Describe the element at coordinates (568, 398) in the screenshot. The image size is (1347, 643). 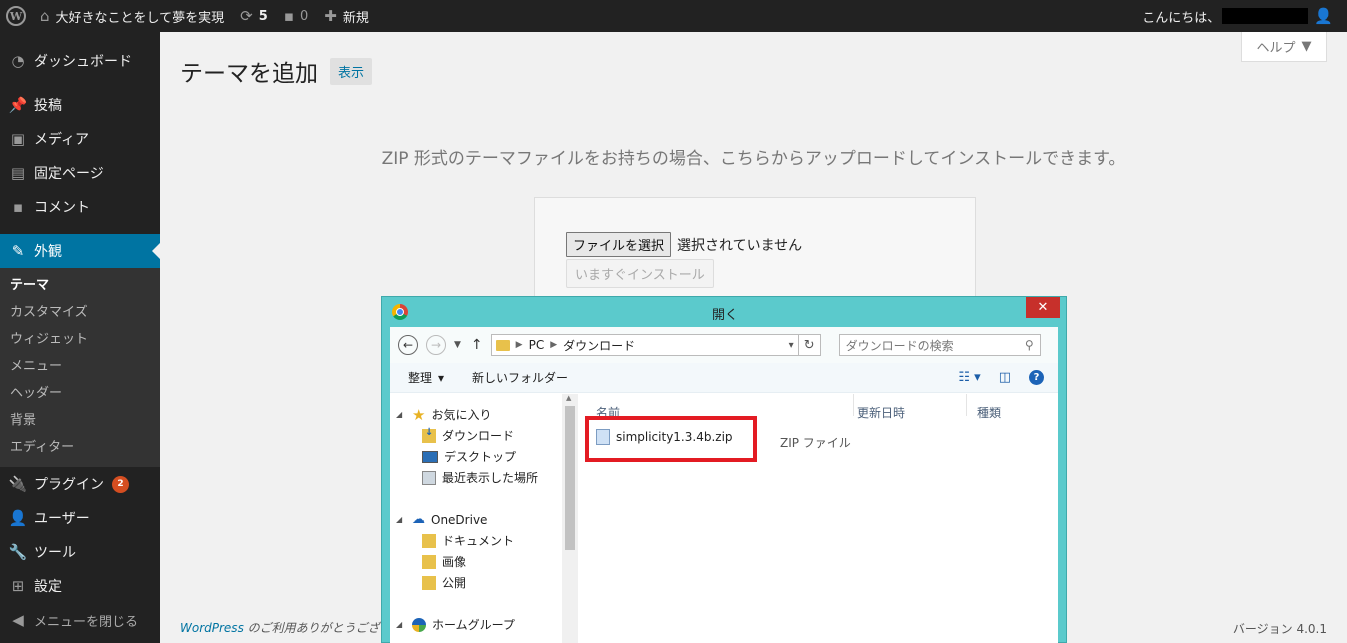
I see `scroll-up-arrow-icon: ▲` at that location.